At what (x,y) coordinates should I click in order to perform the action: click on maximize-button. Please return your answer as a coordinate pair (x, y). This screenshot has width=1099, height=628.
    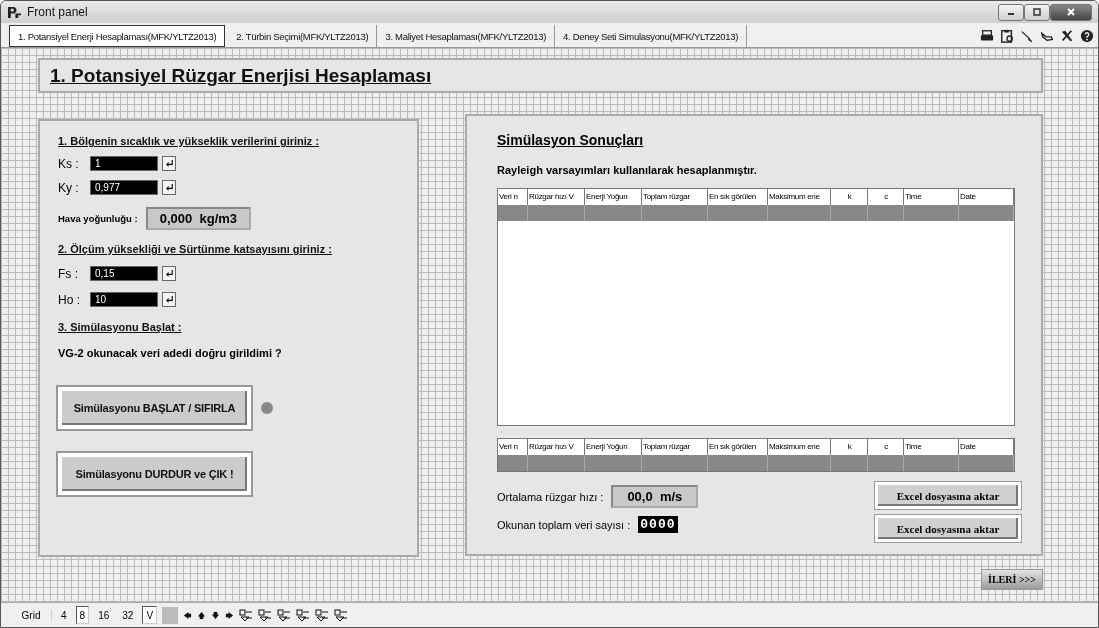
    Looking at the image, I should click on (1037, 12).